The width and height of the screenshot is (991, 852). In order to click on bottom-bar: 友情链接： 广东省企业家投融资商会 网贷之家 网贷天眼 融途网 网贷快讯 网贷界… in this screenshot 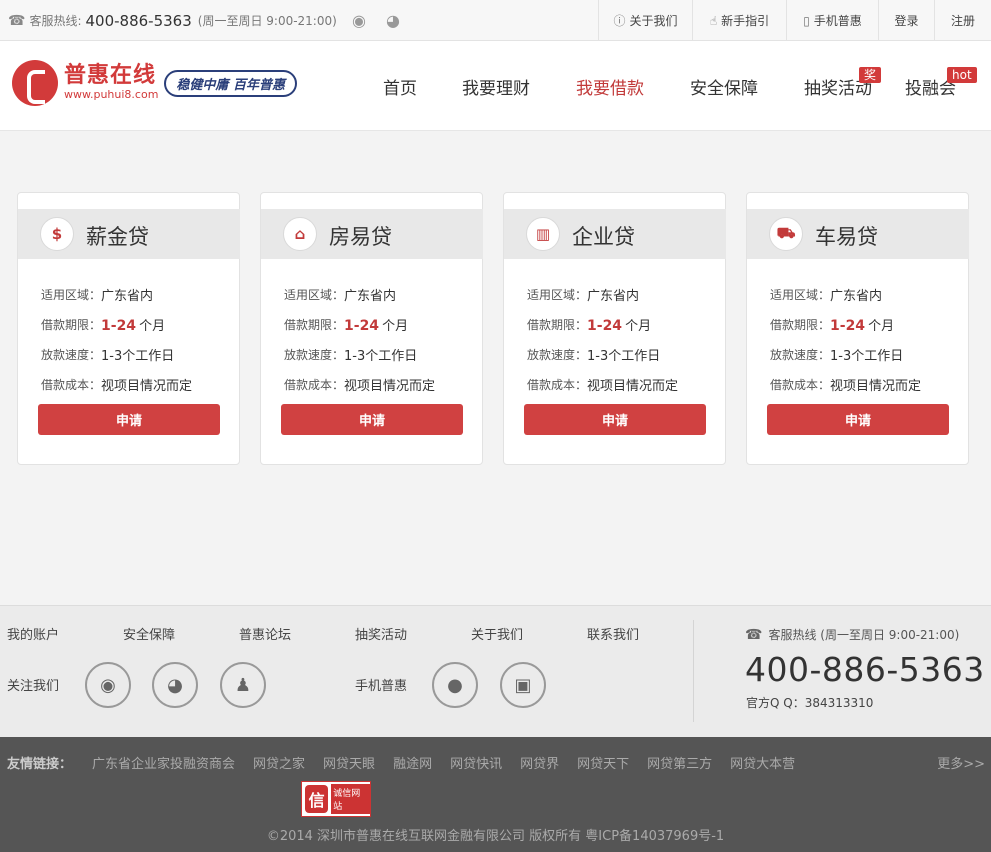, I will do `click(495, 794)`.